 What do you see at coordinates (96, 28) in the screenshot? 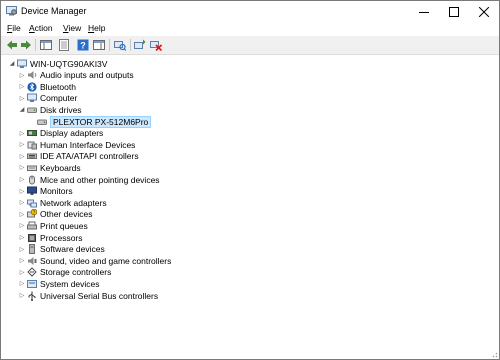
I see `menu-help: Help` at bounding box center [96, 28].